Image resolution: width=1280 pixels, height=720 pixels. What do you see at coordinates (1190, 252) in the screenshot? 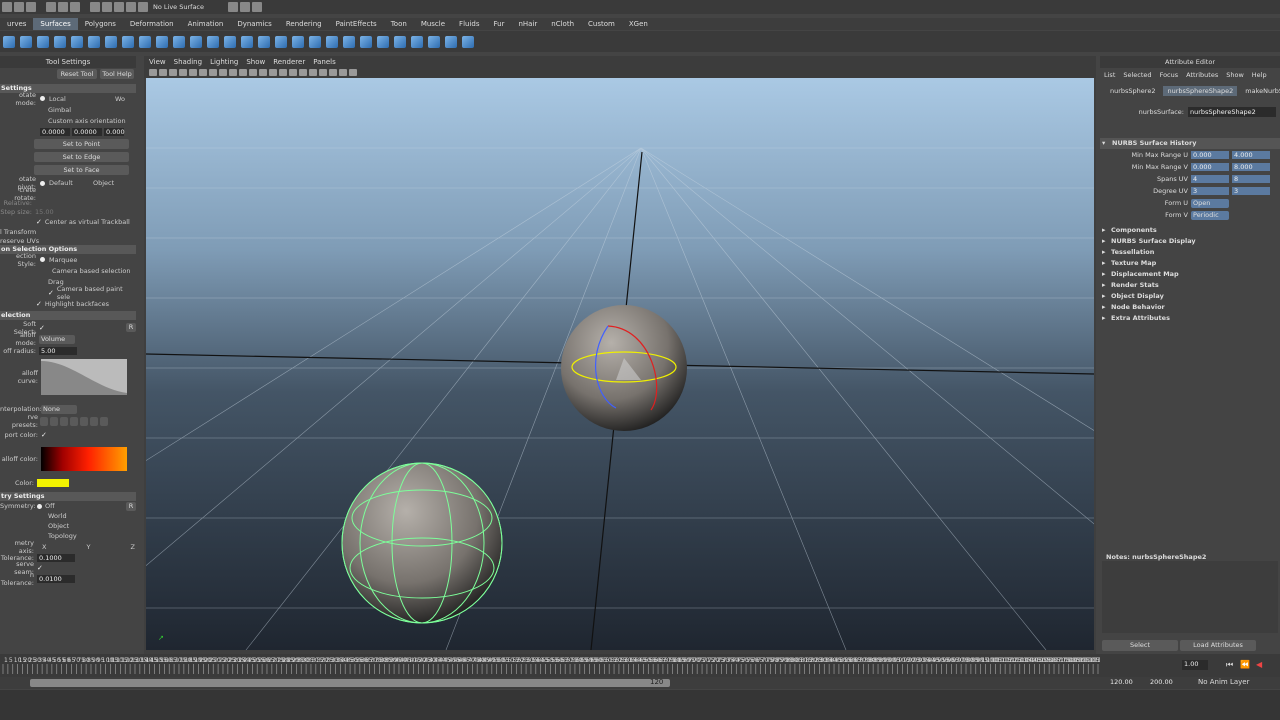
I see `ae-section-tessellation: Tessellation` at bounding box center [1190, 252].